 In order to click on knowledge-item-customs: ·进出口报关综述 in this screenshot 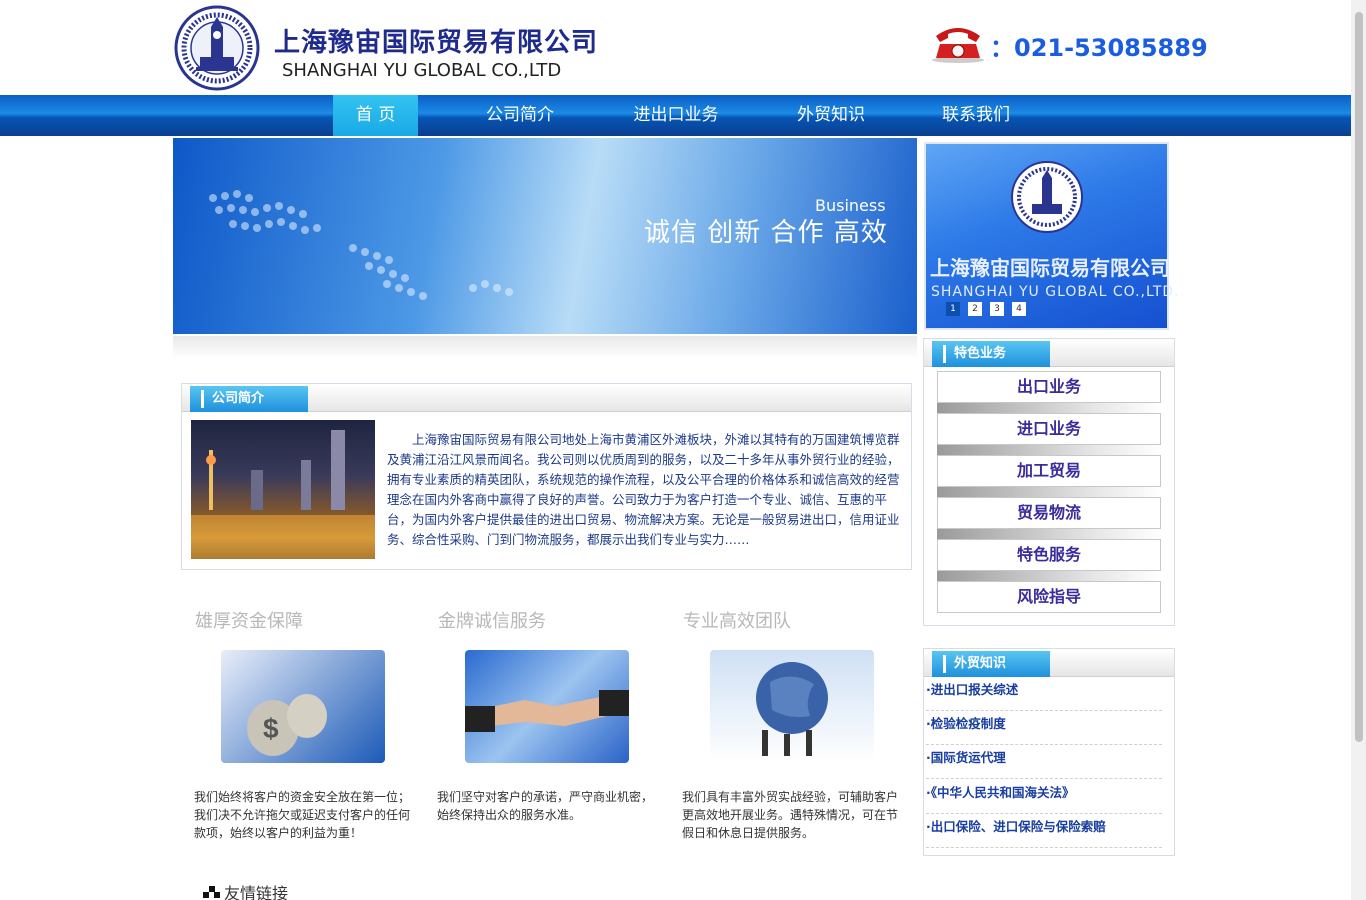, I will do `click(1044, 694)`.